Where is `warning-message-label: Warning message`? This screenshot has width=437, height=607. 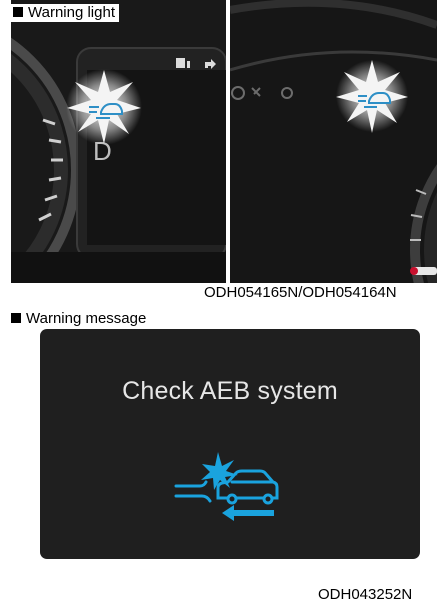 warning-message-label: Warning message is located at coordinates (86, 318).